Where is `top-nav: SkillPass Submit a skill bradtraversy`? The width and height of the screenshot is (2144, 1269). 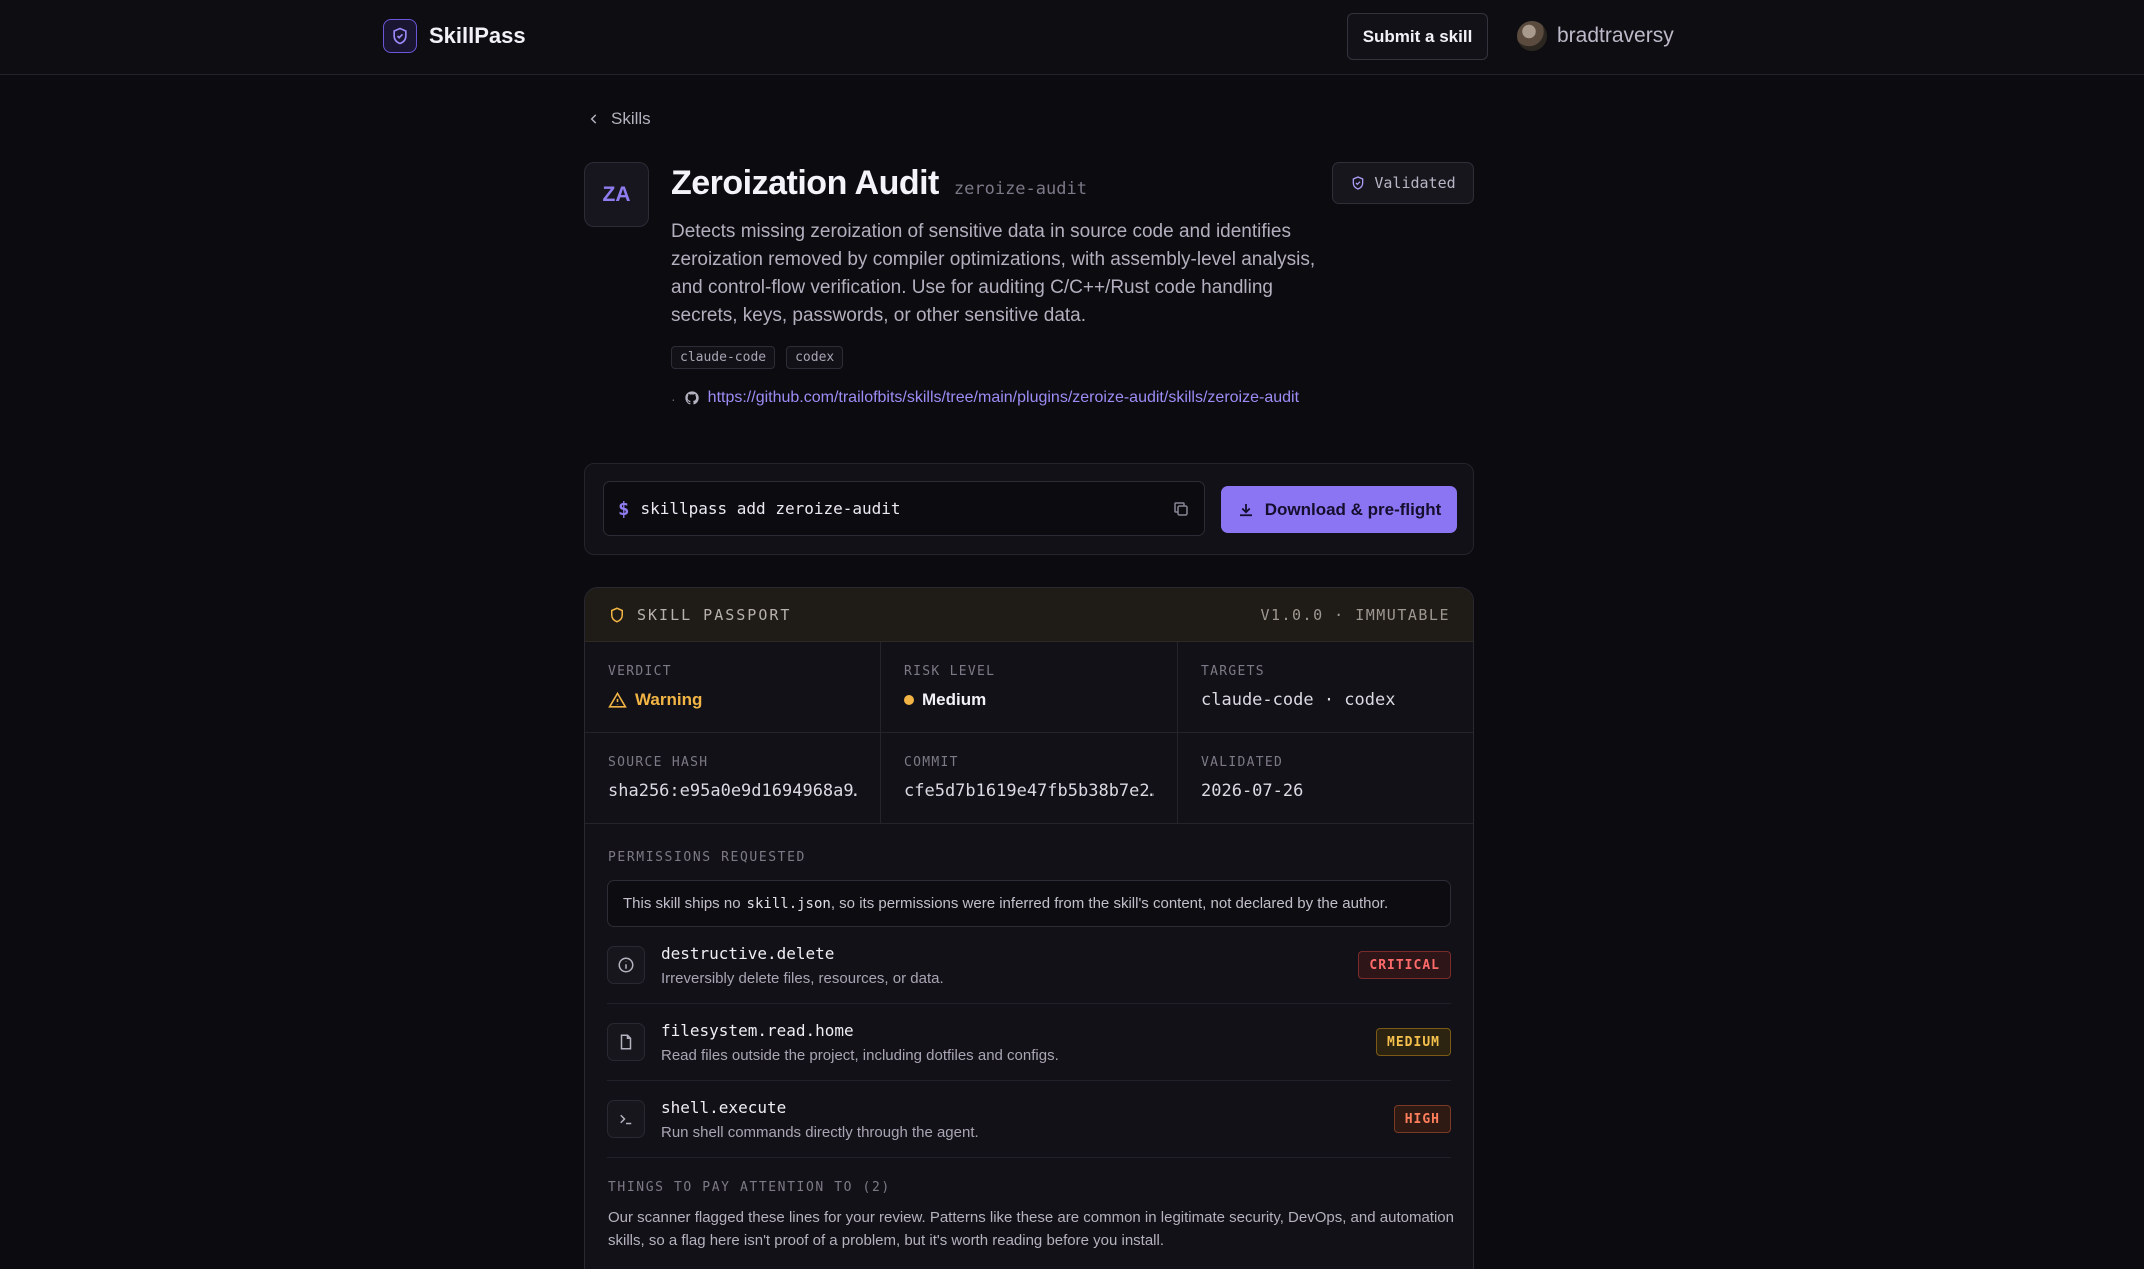
top-nav: SkillPass Submit a skill bradtraversy is located at coordinates (1072, 37).